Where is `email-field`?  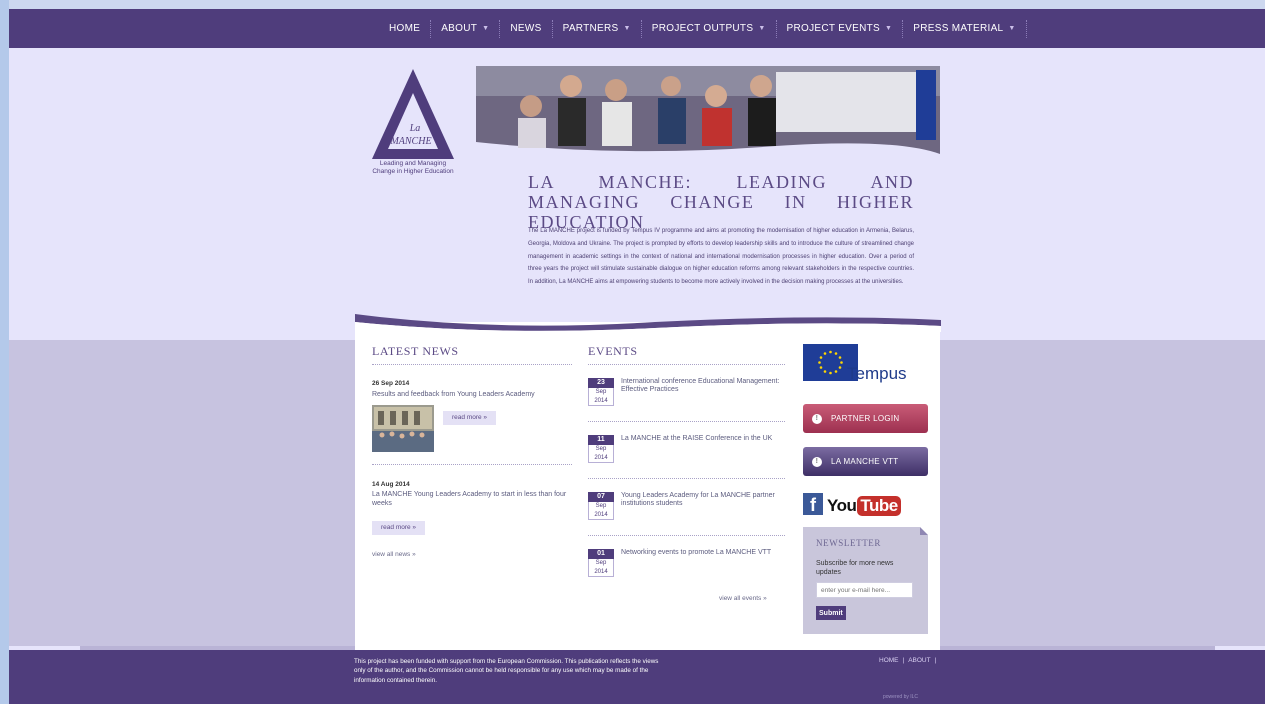
email-field is located at coordinates (864, 590).